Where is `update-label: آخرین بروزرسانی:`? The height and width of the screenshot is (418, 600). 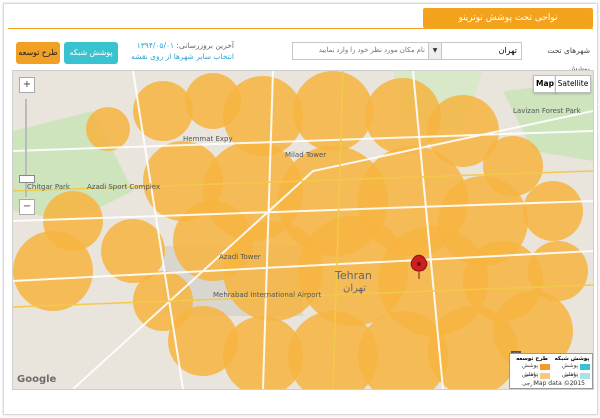
update-label: آخرین بروزرسانی: is located at coordinates (205, 45).